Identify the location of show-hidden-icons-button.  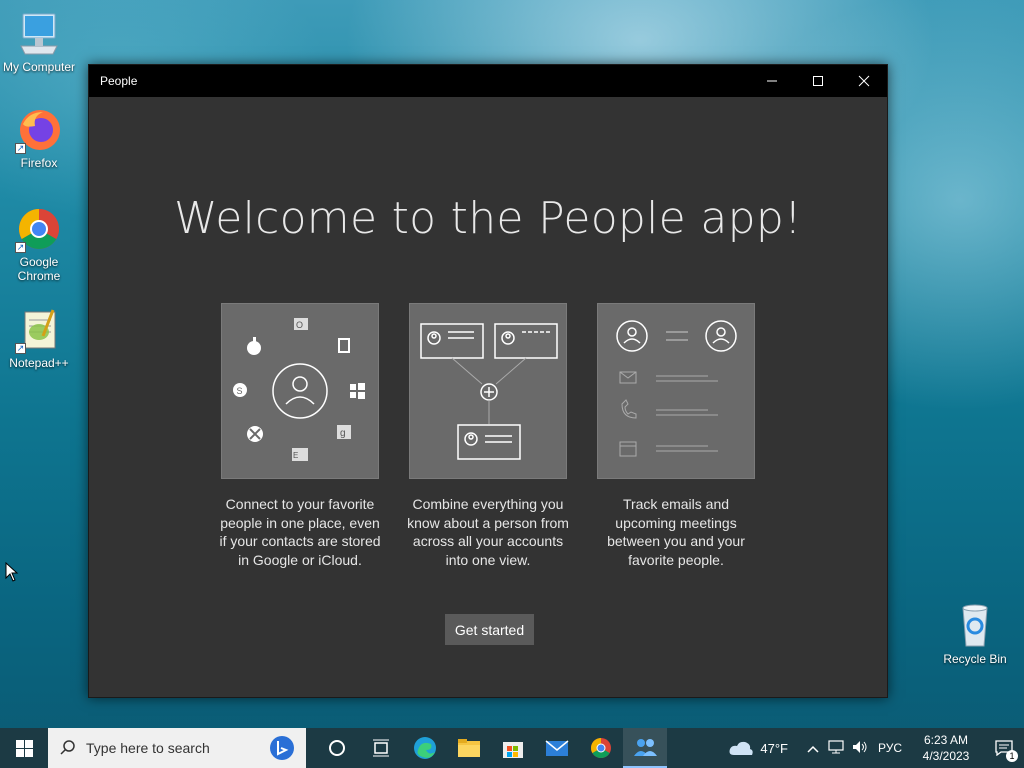
(813, 748).